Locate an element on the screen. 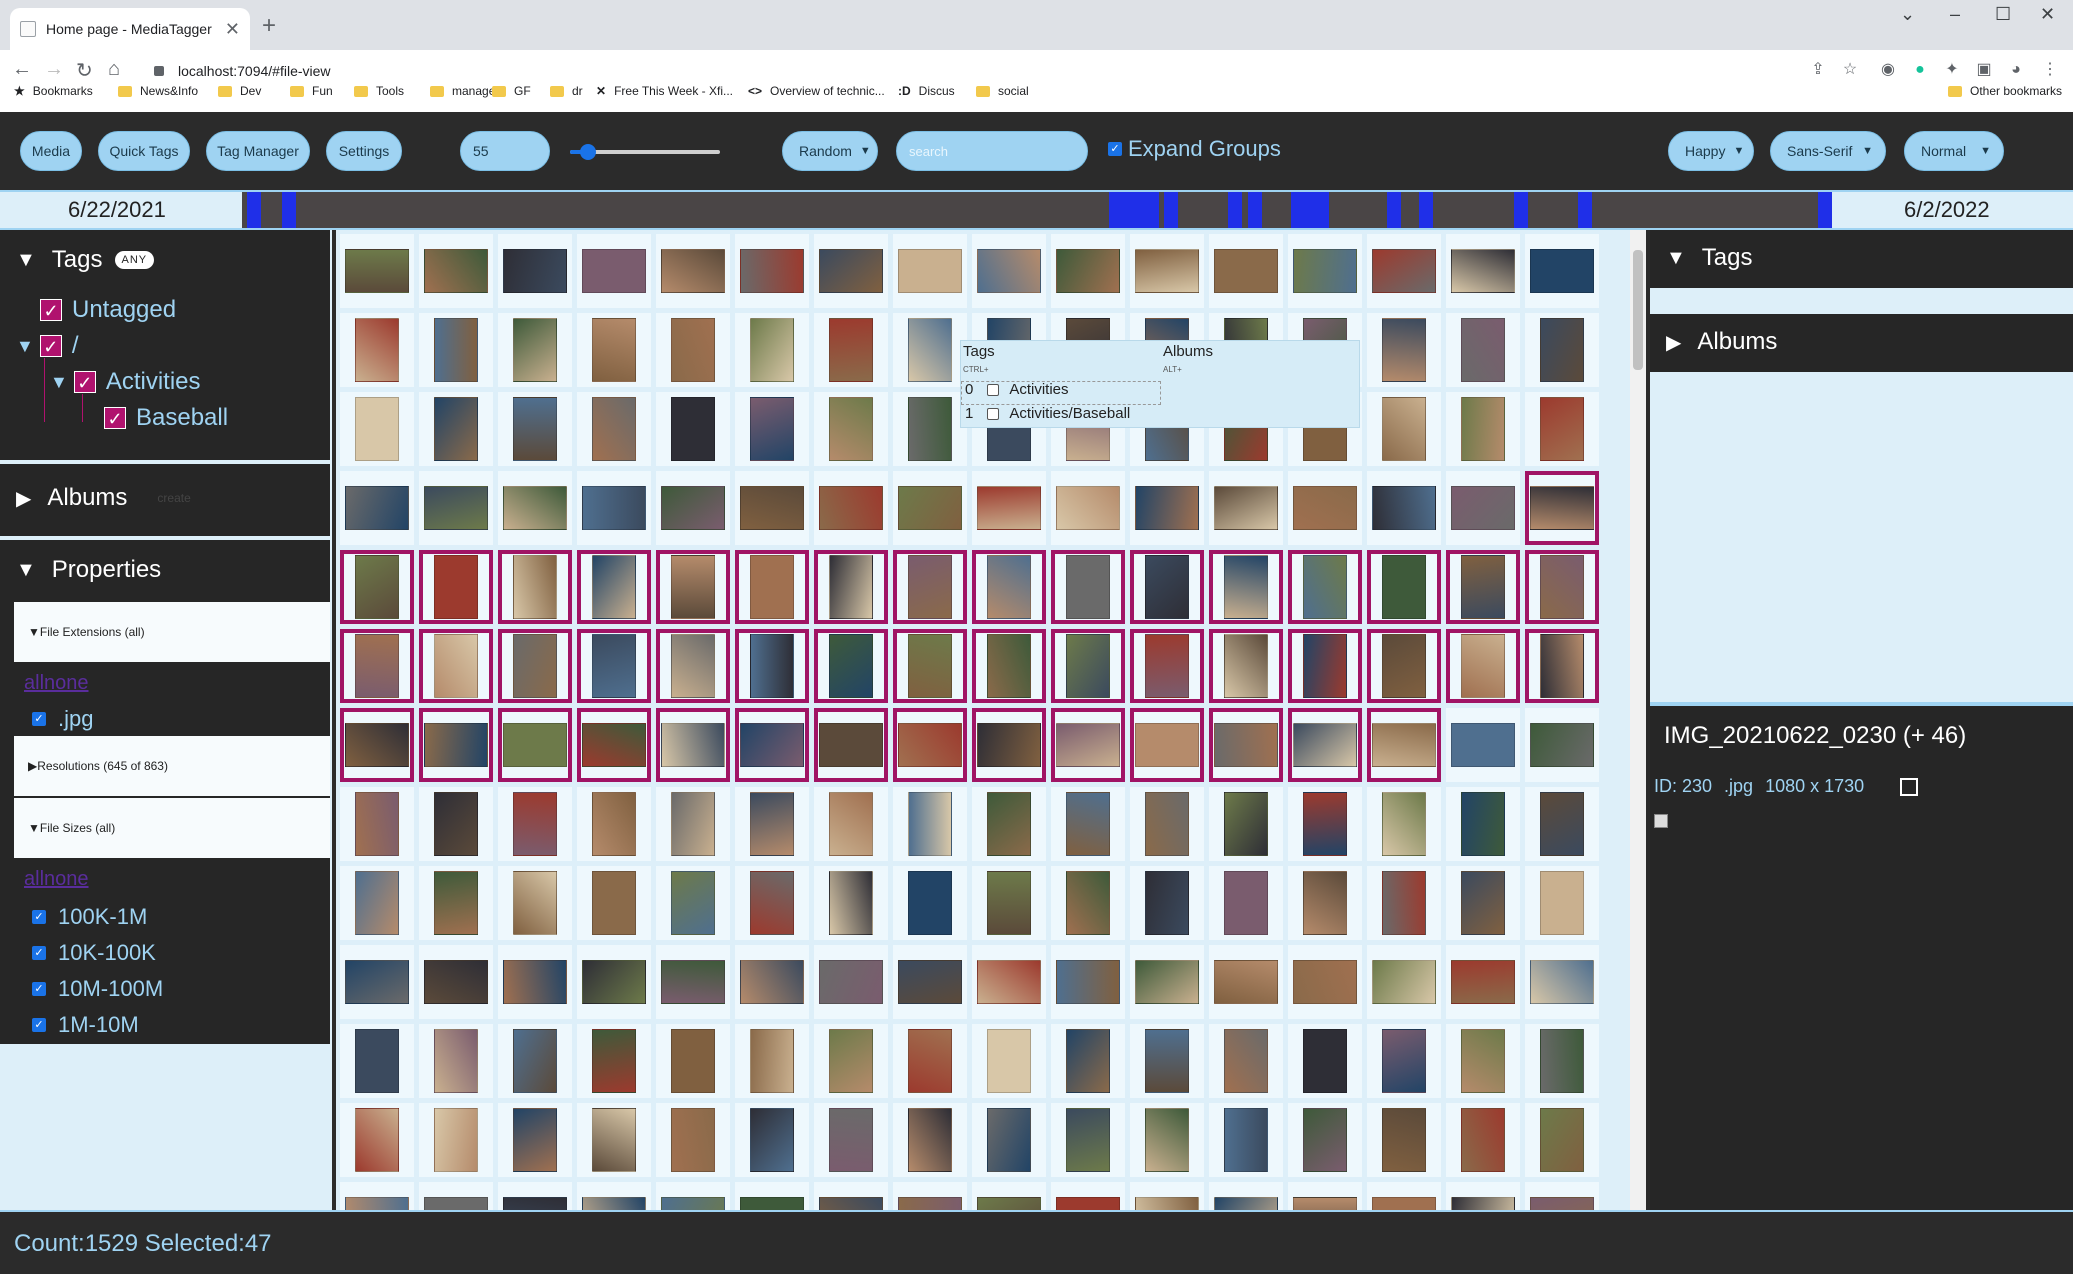 The width and height of the screenshot is (2073, 1274). size-checkbox: ✓ is located at coordinates (39, 917).